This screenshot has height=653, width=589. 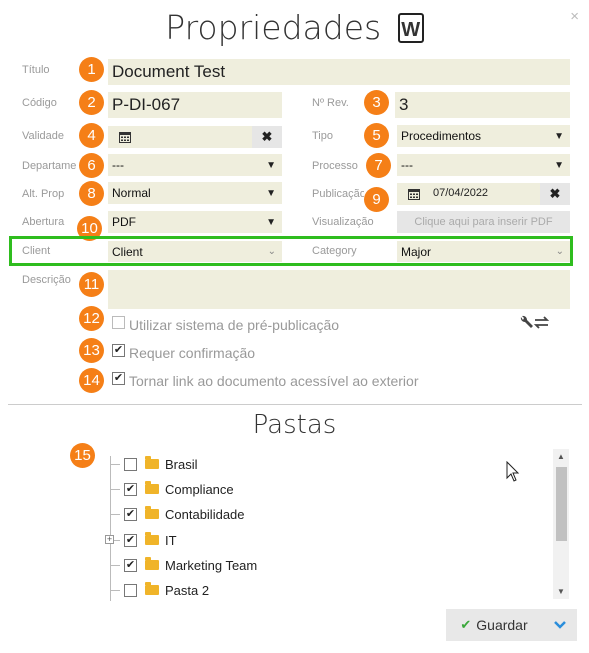 I want to click on folder-row: Pasta 2, so click(x=159, y=590).